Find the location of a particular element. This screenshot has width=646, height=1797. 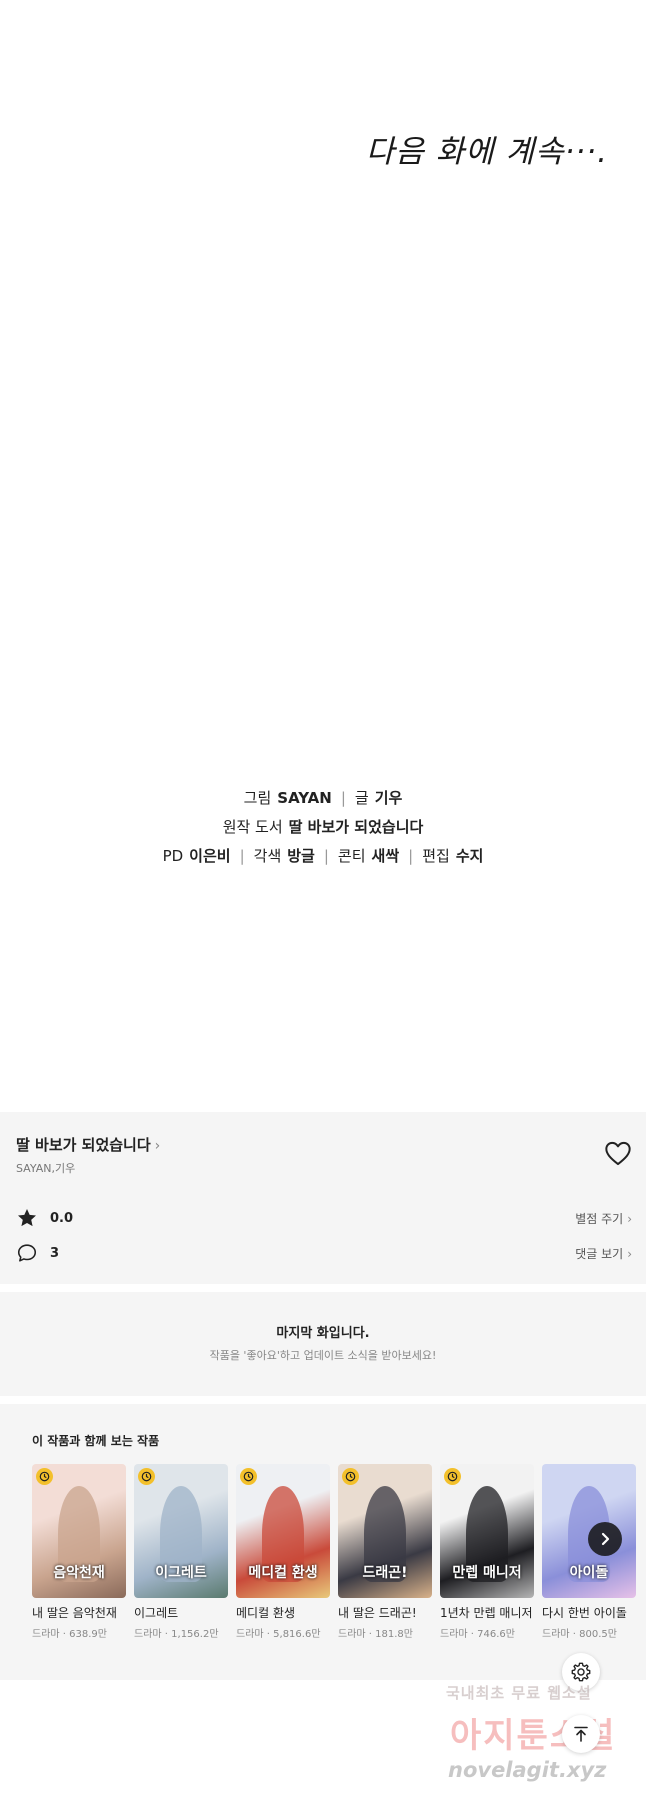

last-episode-panel: 마지막 화입니다. 작품을 '좋아요'하고 업데이트 소식을 받아보세요! is located at coordinates (323, 1344).